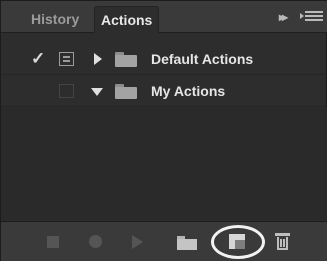 This screenshot has width=327, height=261. What do you see at coordinates (53, 242) in the screenshot?
I see `stop-icon` at bounding box center [53, 242].